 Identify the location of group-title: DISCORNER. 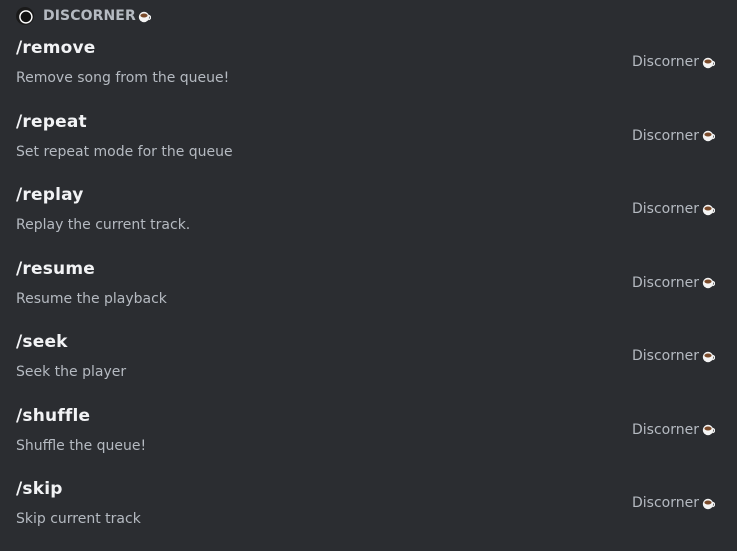
(97, 16).